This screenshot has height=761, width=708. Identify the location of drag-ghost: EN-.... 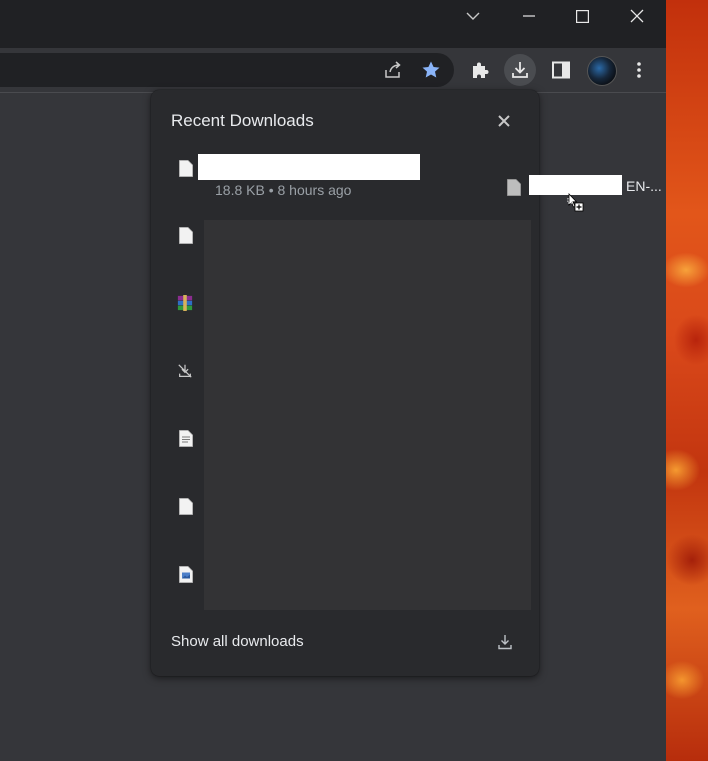
(586, 187).